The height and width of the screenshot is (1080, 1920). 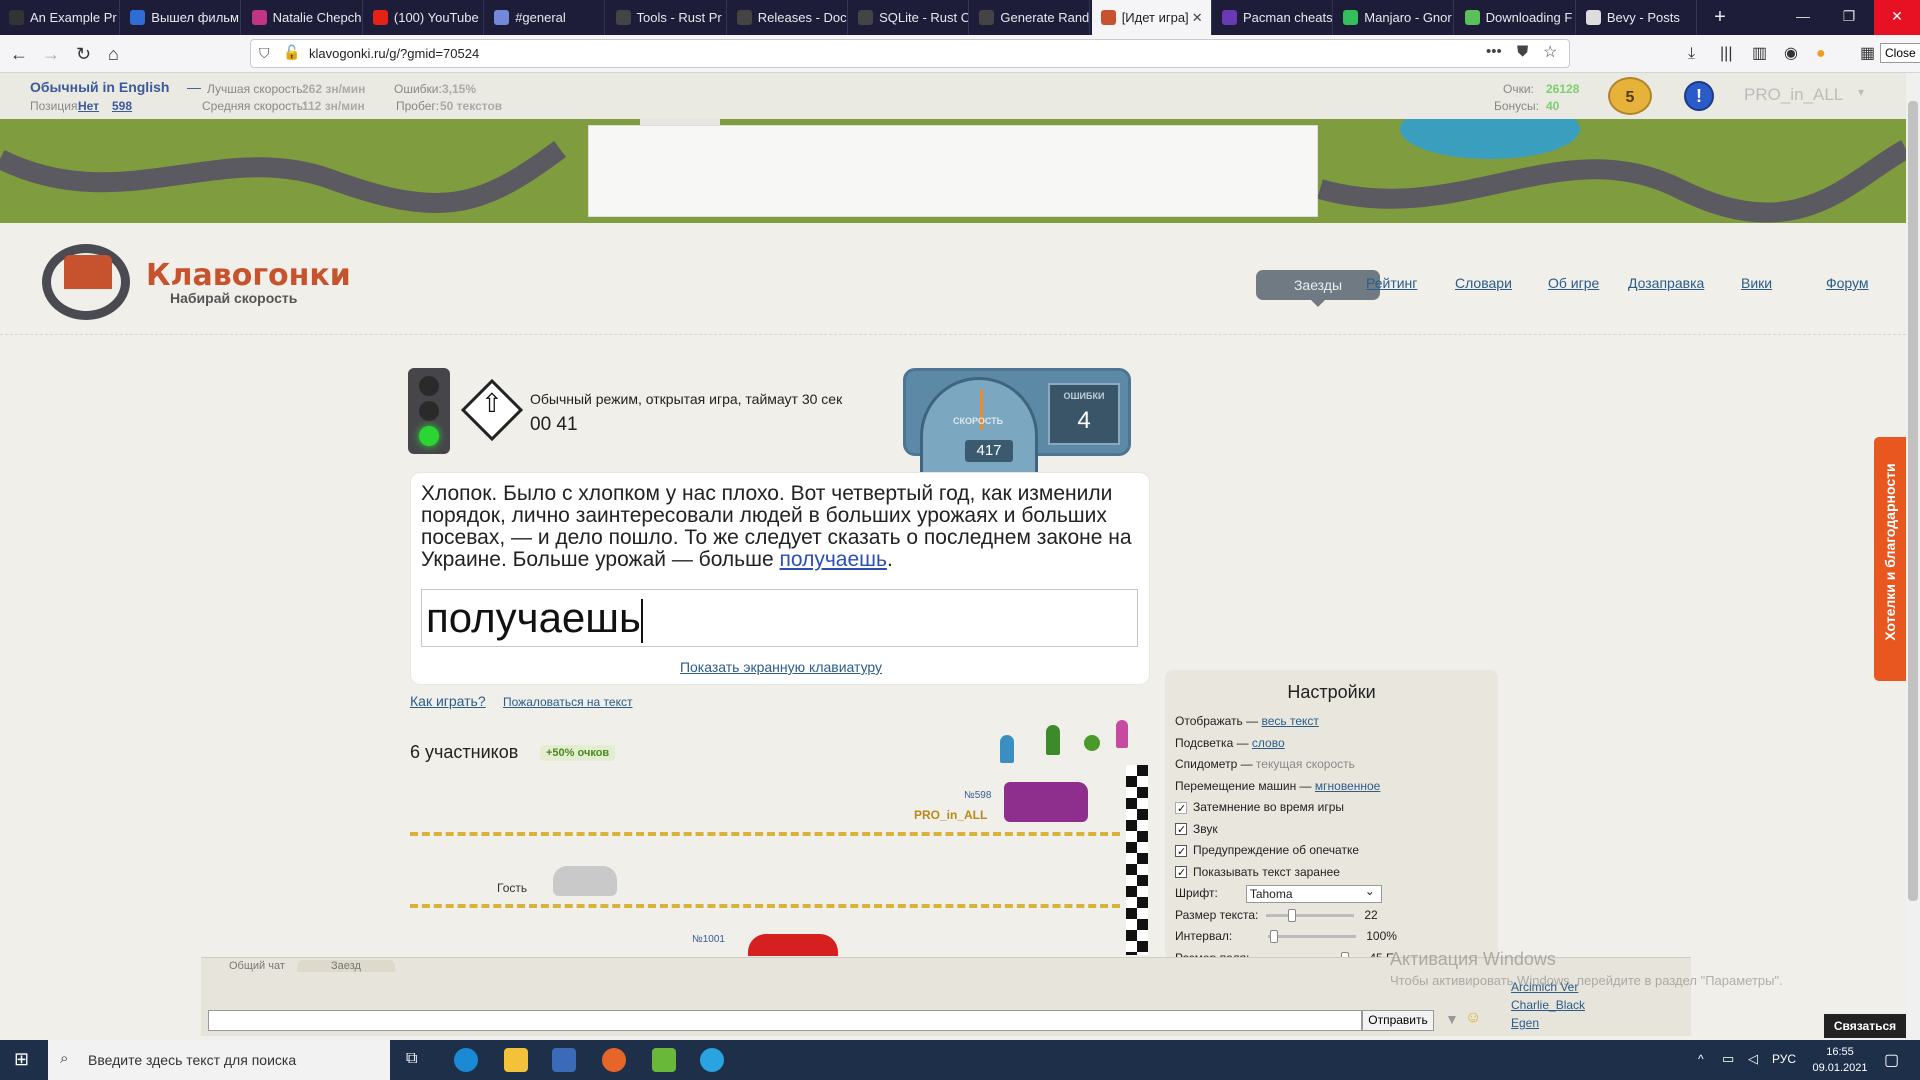 What do you see at coordinates (1312, 937) in the screenshot?
I see `interval-slider` at bounding box center [1312, 937].